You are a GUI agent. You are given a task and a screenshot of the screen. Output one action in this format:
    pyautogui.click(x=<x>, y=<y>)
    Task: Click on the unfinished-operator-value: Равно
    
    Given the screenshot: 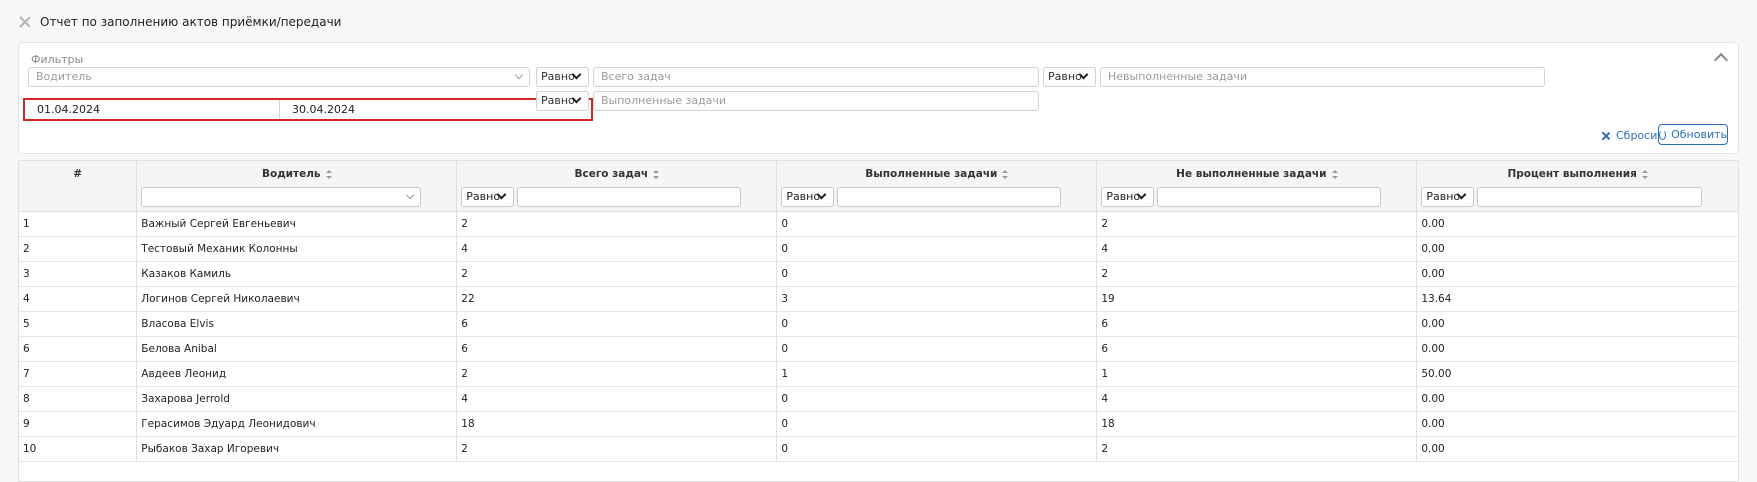 What is the action you would take?
    pyautogui.click(x=1065, y=76)
    